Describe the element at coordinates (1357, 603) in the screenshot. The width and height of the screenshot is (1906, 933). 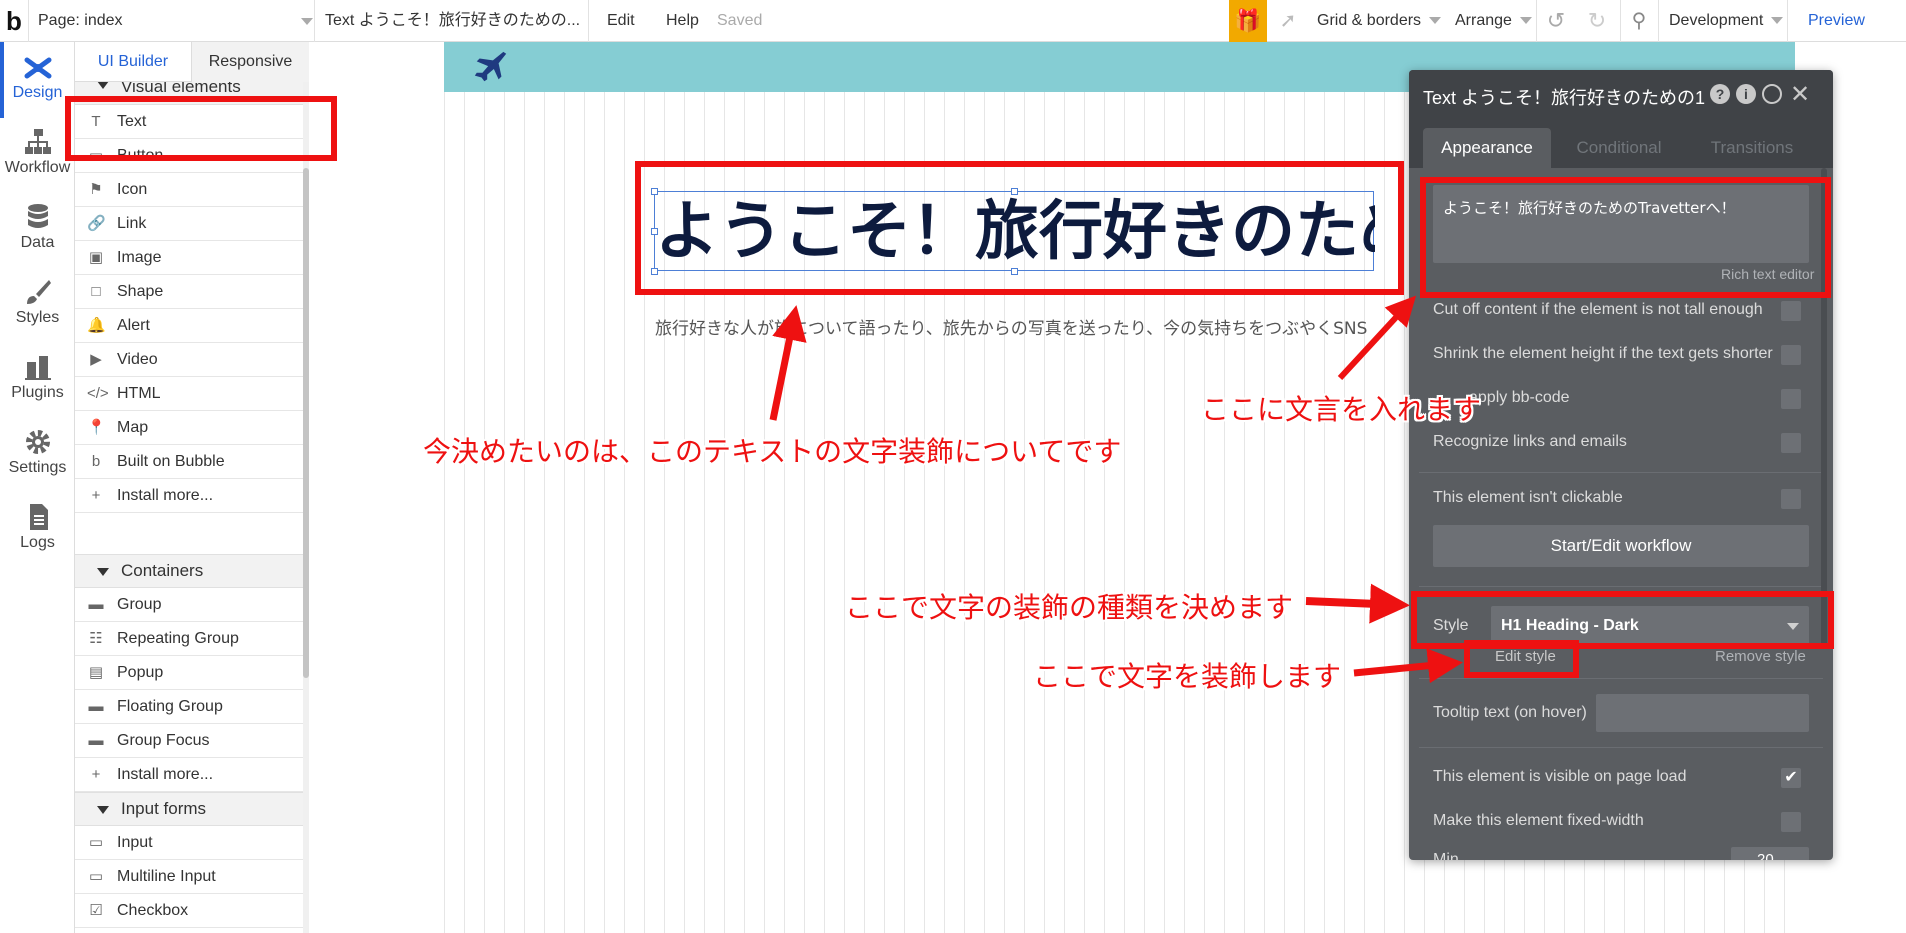
I see `arrow-to-style` at that location.